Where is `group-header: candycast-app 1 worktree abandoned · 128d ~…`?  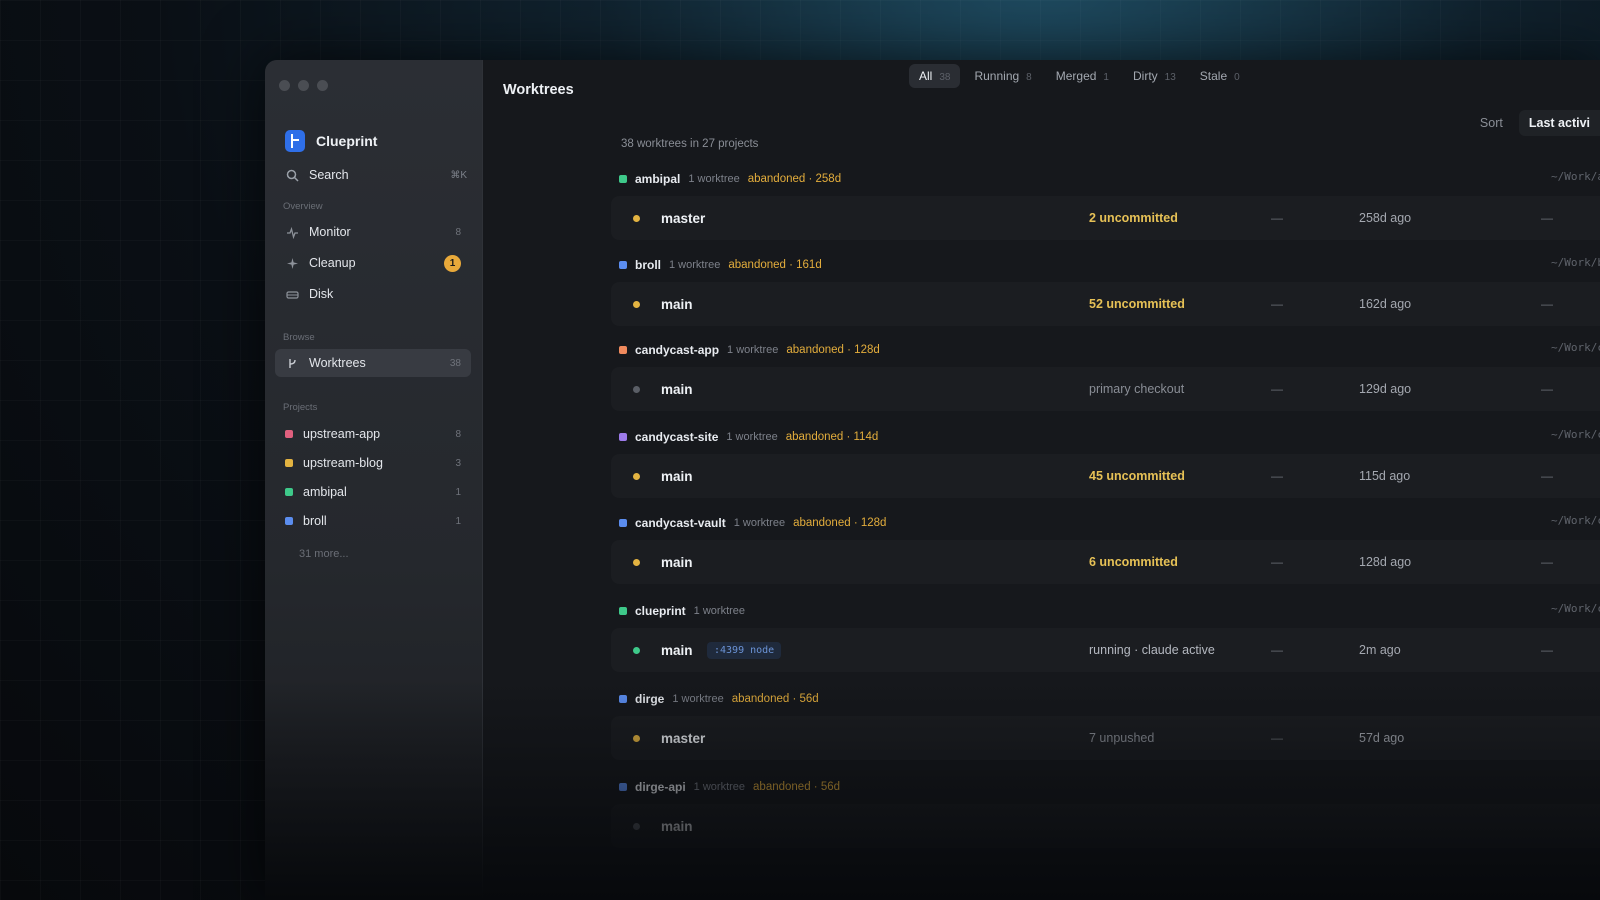
group-header: candycast-app 1 worktree abandoned · 128d ~… is located at coordinates (1105, 350).